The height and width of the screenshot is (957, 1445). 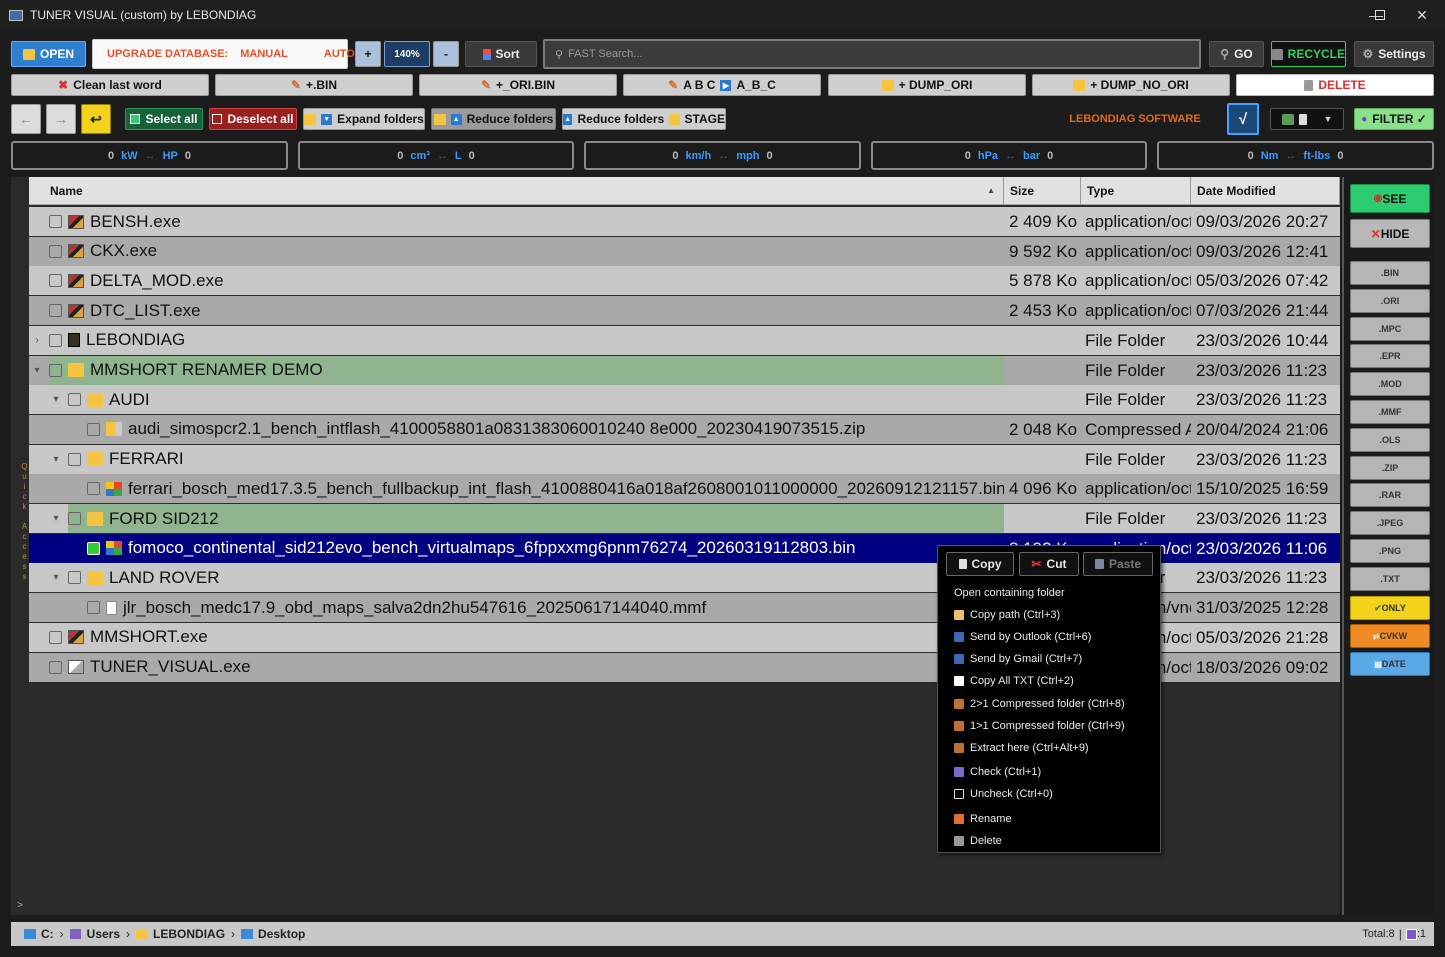 I want to click on table-row: ▾ AUDI File Folder 23/03/2026 11:23, so click(x=684, y=400).